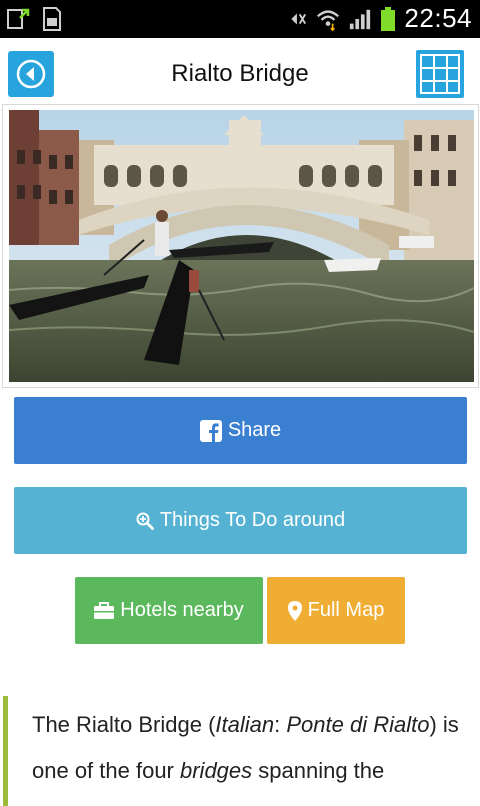 Image resolution: width=480 pixels, height=806 pixels. Describe the element at coordinates (104, 610) in the screenshot. I see `briefcase-icon` at that location.